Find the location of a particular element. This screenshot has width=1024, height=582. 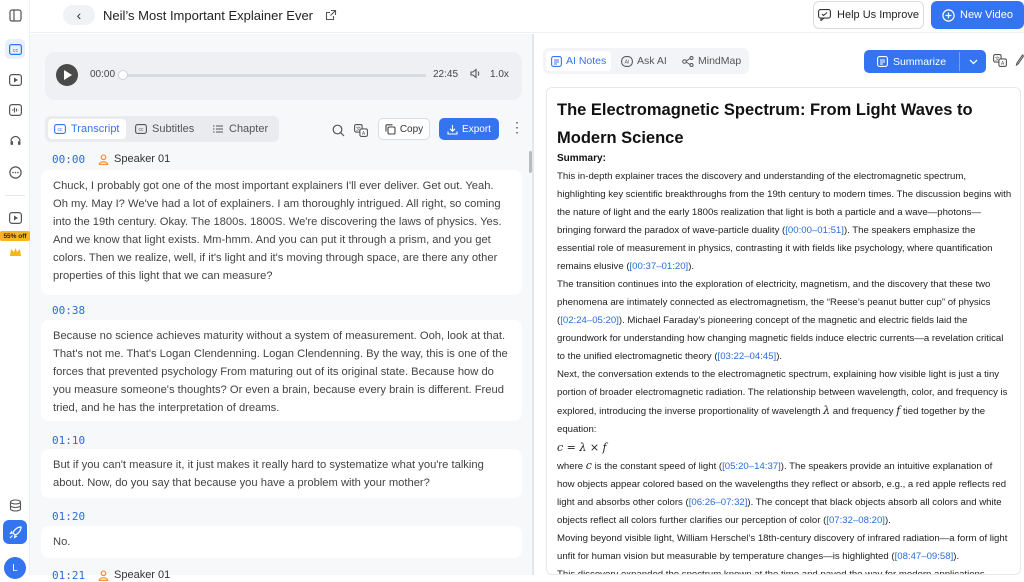

svg-text: AI is located at coordinates (627, 62).